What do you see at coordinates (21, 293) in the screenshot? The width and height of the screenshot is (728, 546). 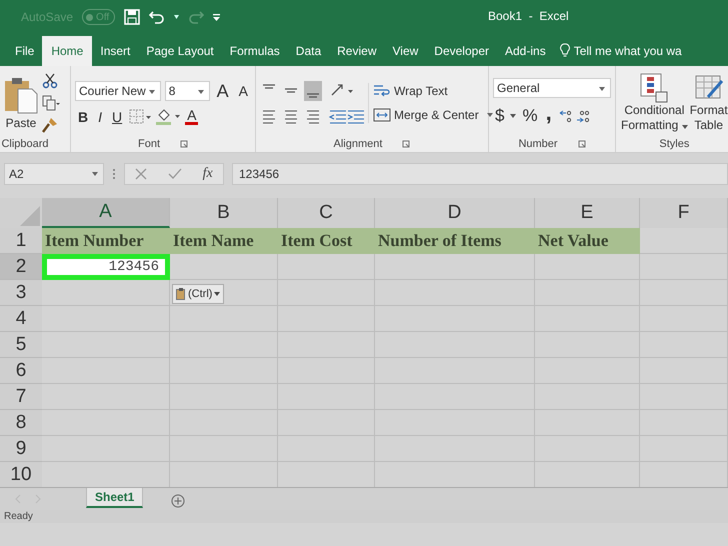 I see `row-header: 3` at bounding box center [21, 293].